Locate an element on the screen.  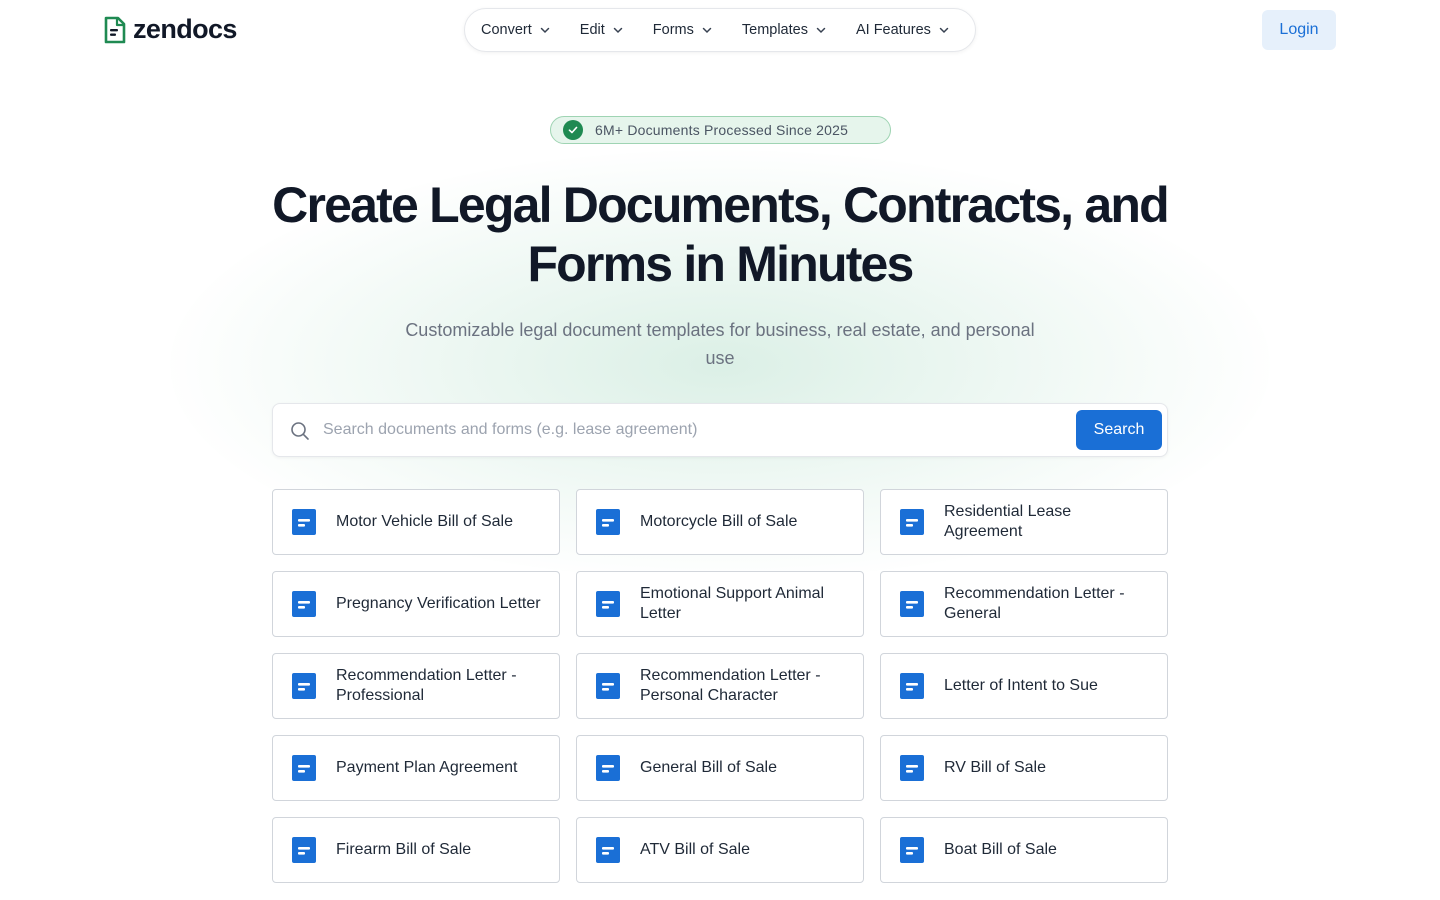
search-icon is located at coordinates (300, 431).